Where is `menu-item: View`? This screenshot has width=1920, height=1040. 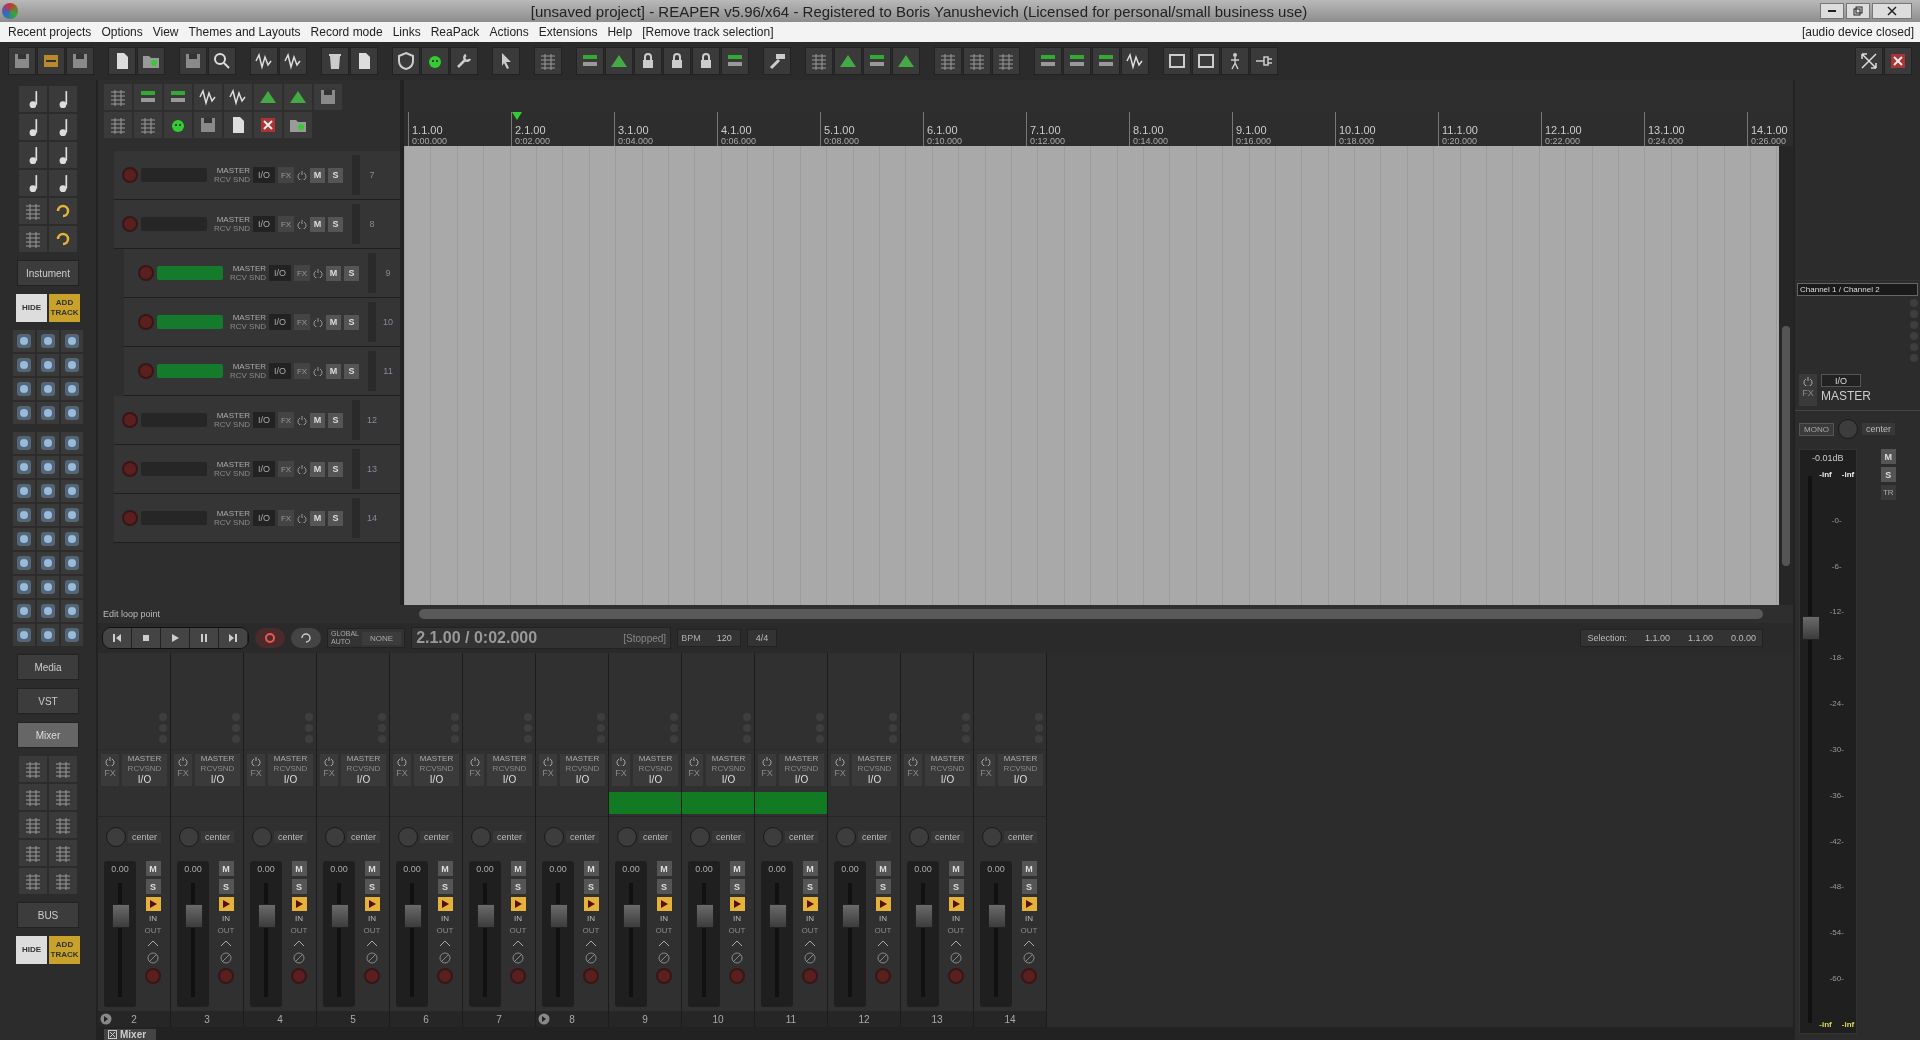 menu-item: View is located at coordinates (168, 32).